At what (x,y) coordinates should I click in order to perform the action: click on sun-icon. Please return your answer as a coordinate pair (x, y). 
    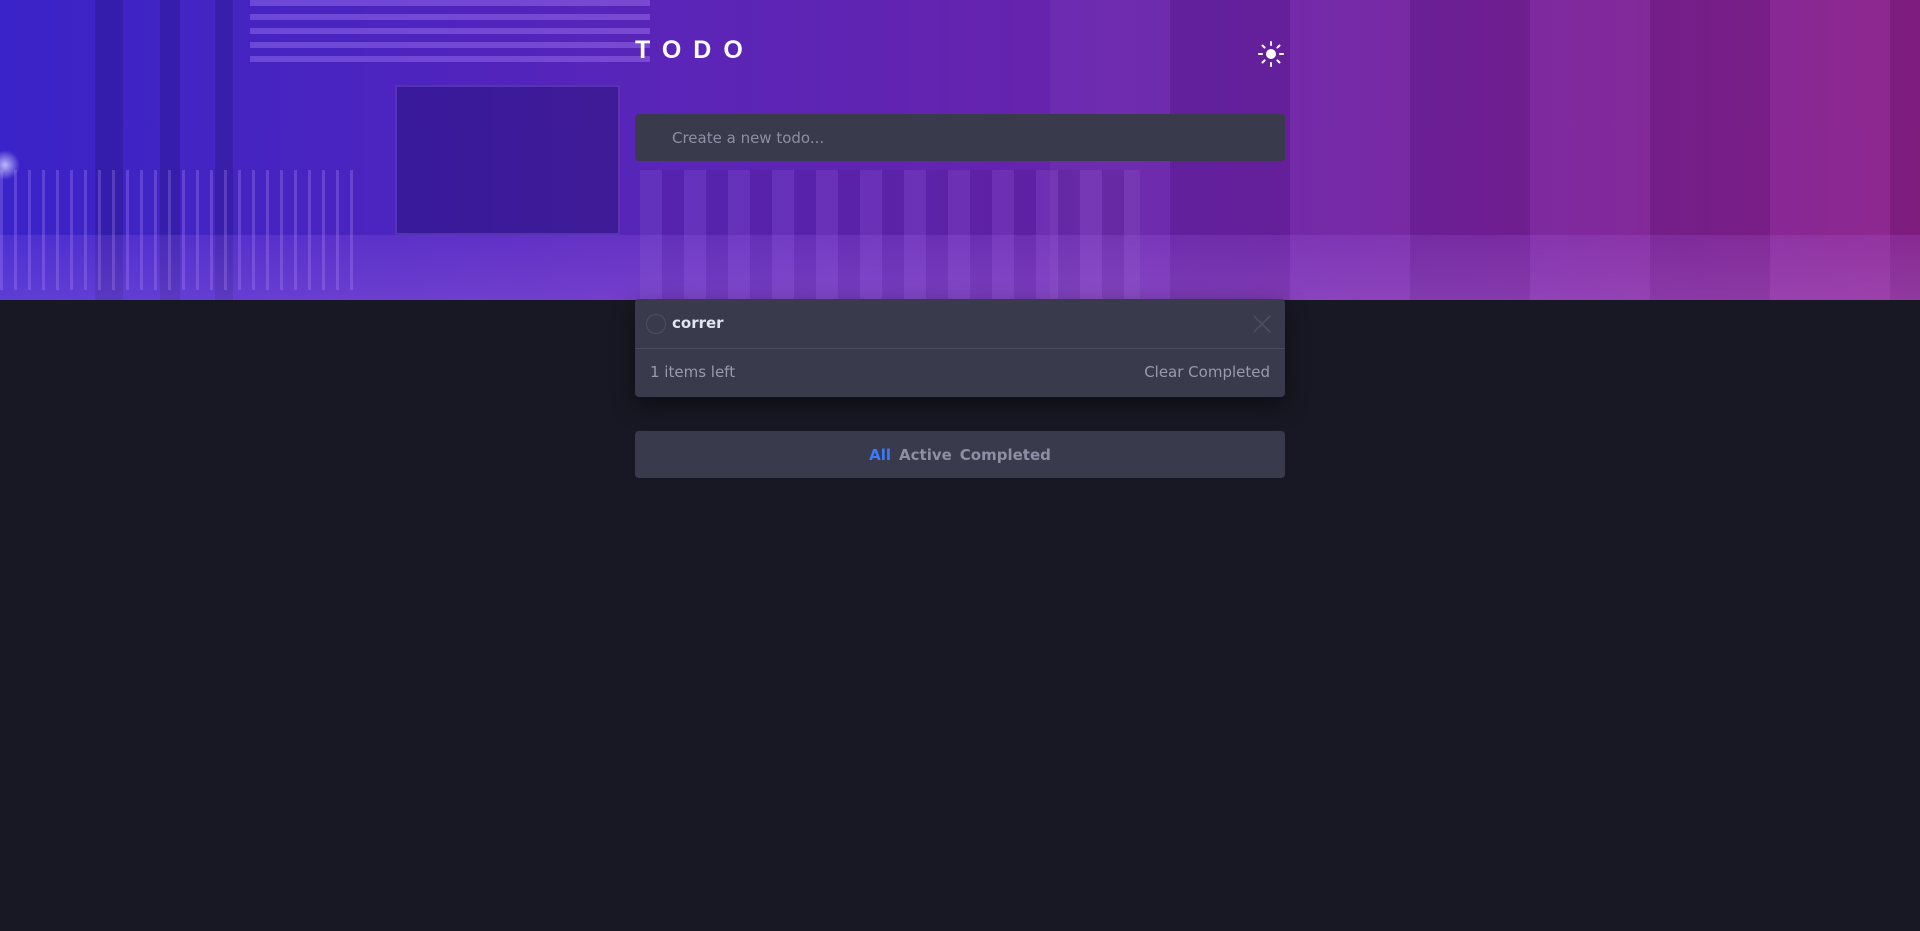
    Looking at the image, I should click on (1271, 54).